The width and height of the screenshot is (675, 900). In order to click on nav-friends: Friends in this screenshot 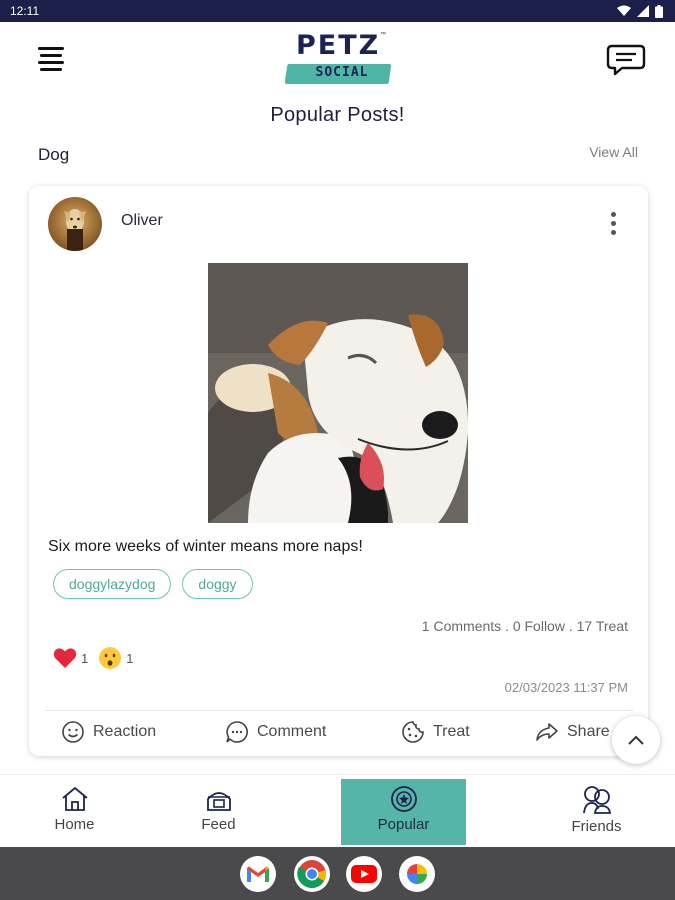, I will do `click(596, 812)`.